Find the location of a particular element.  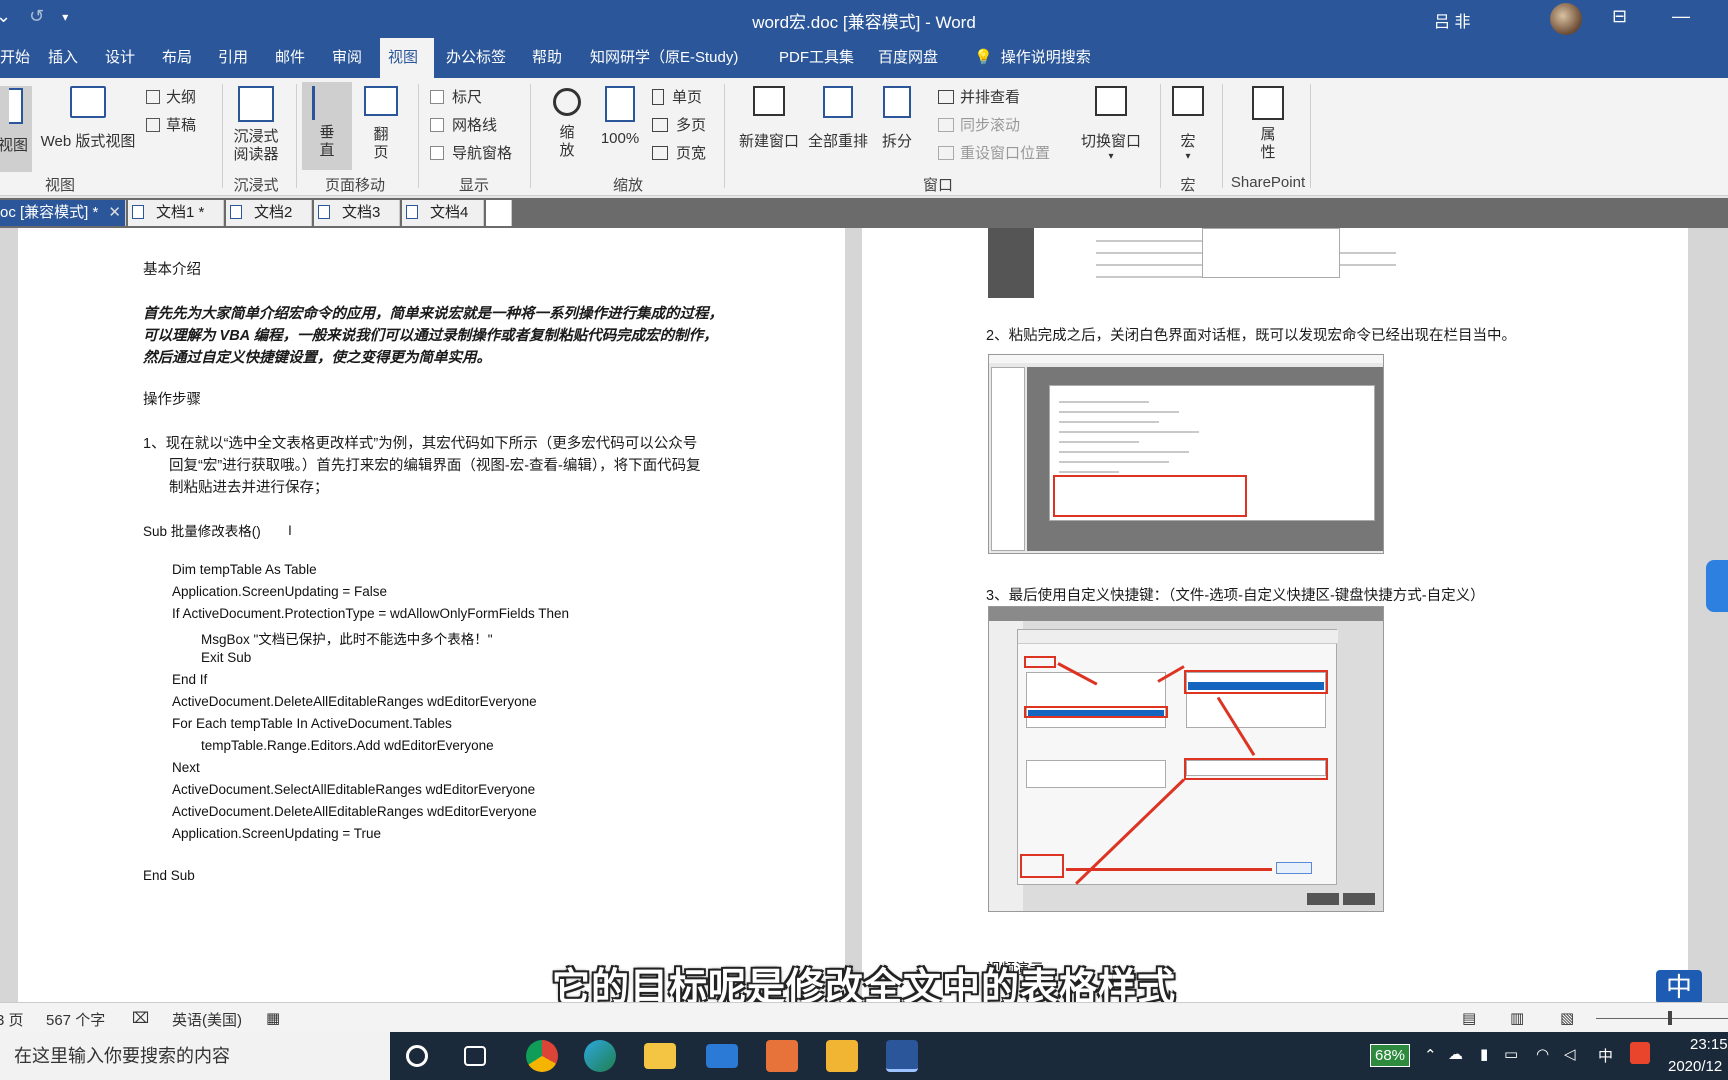

chrome-icon is located at coordinates (542, 1056).